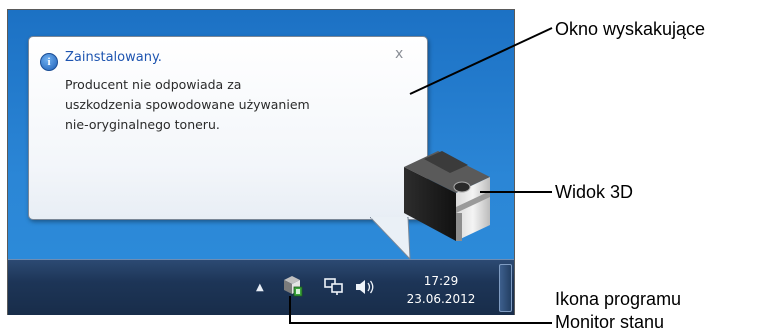 Image resolution: width=768 pixels, height=334 pixels. What do you see at coordinates (505, 288) in the screenshot?
I see `show-desktop-button` at bounding box center [505, 288].